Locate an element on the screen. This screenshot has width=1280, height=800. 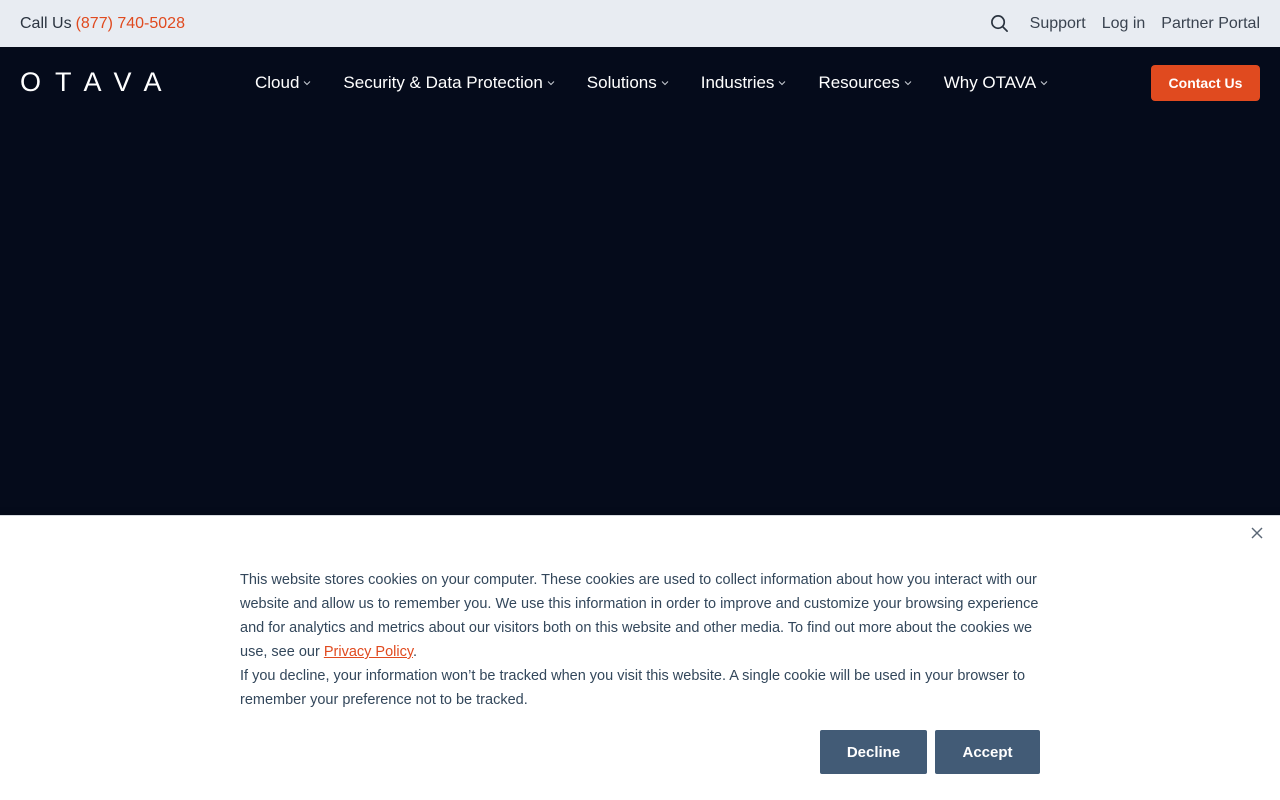
call-us: Call Us (877) 740-5028 is located at coordinates (102, 24).